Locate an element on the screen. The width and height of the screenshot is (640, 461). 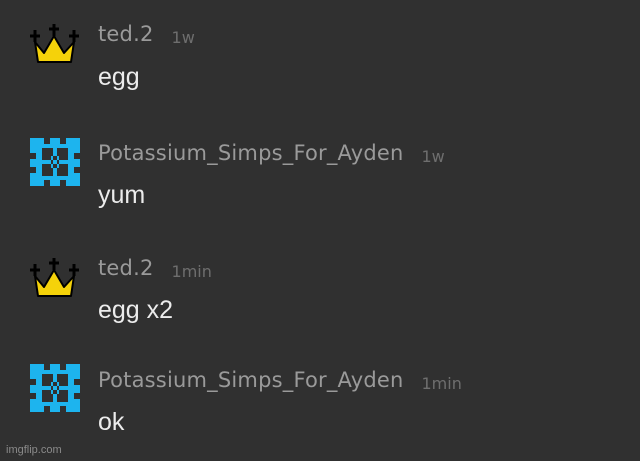
message-text: egg is located at coordinates (119, 77).